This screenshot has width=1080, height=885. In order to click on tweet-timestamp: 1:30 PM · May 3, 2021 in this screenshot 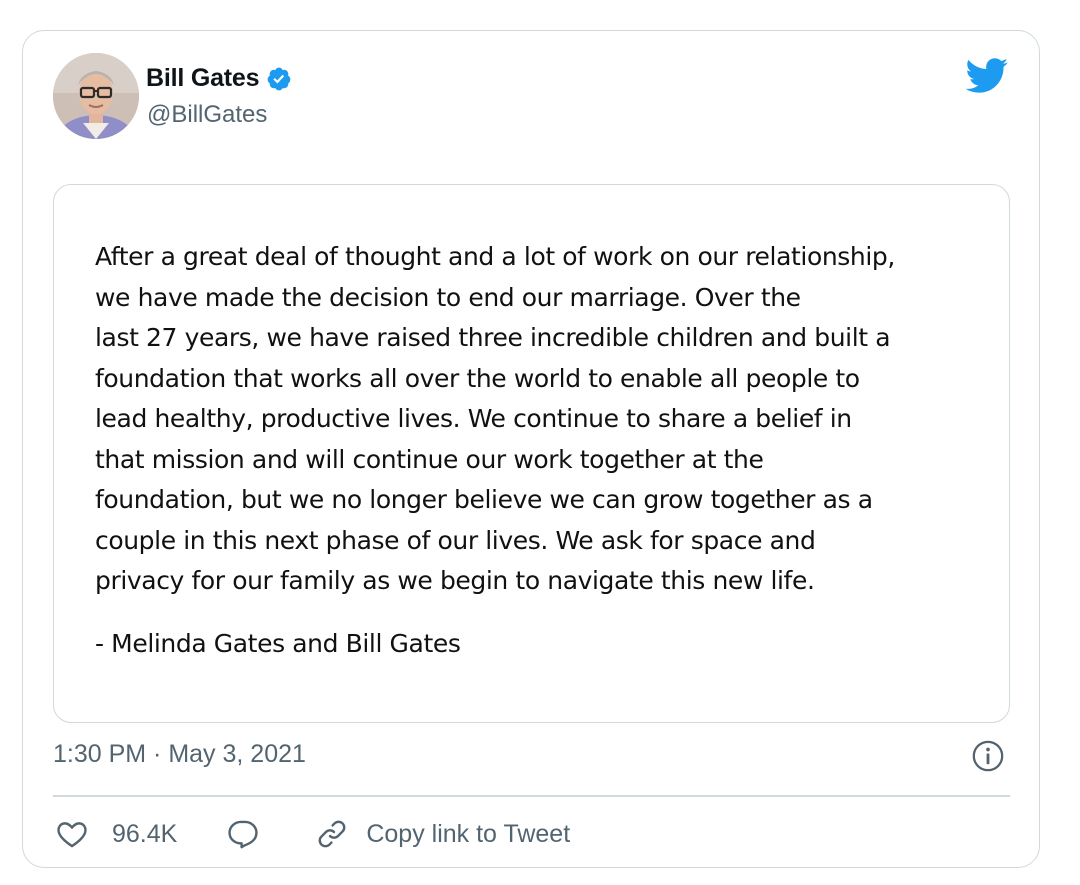, I will do `click(179, 754)`.